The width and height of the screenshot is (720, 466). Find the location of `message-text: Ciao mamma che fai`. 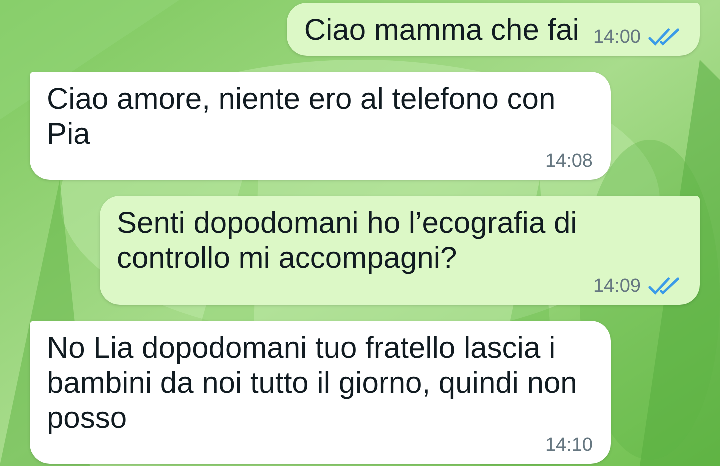

message-text: Ciao mamma che fai is located at coordinates (442, 30).